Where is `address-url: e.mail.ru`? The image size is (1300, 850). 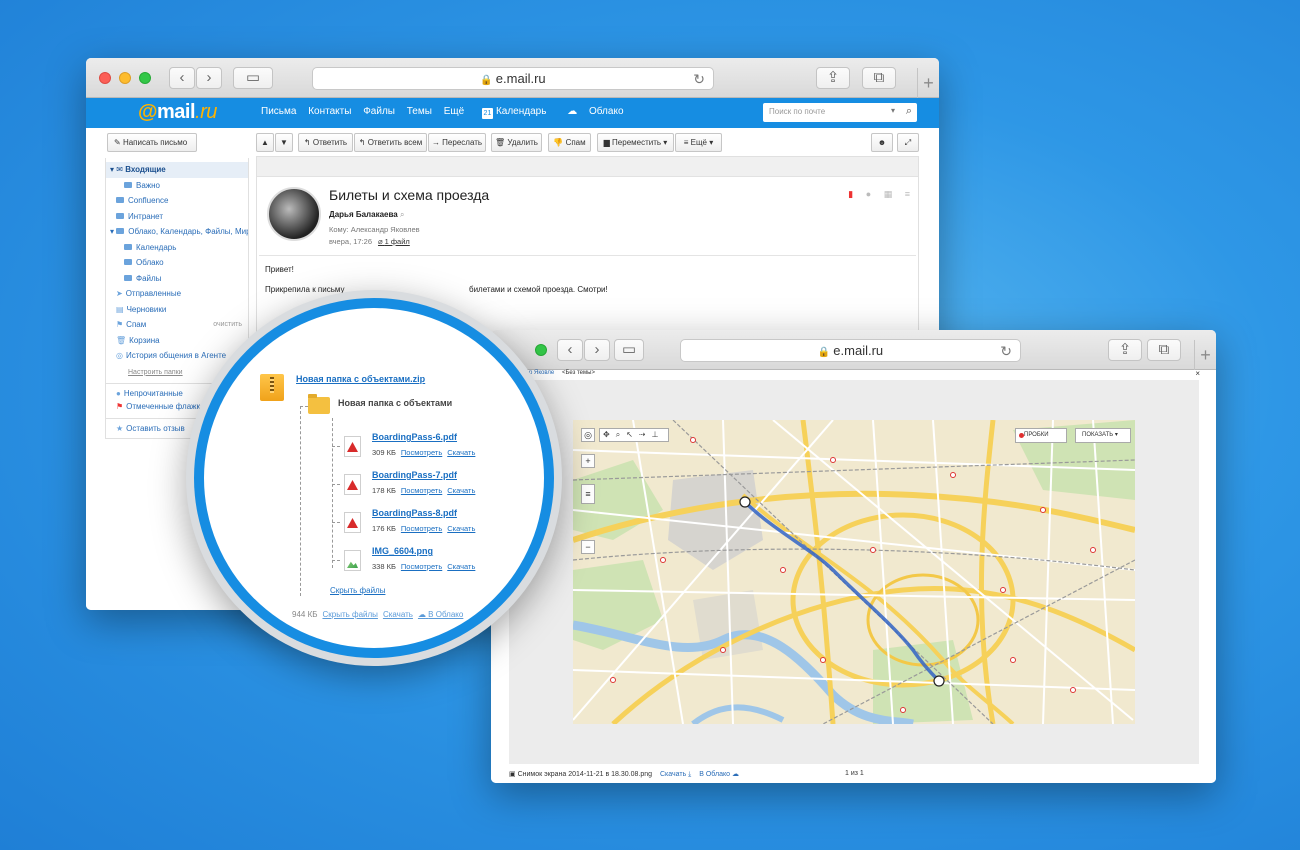
address-url: e.mail.ru is located at coordinates (520, 78).